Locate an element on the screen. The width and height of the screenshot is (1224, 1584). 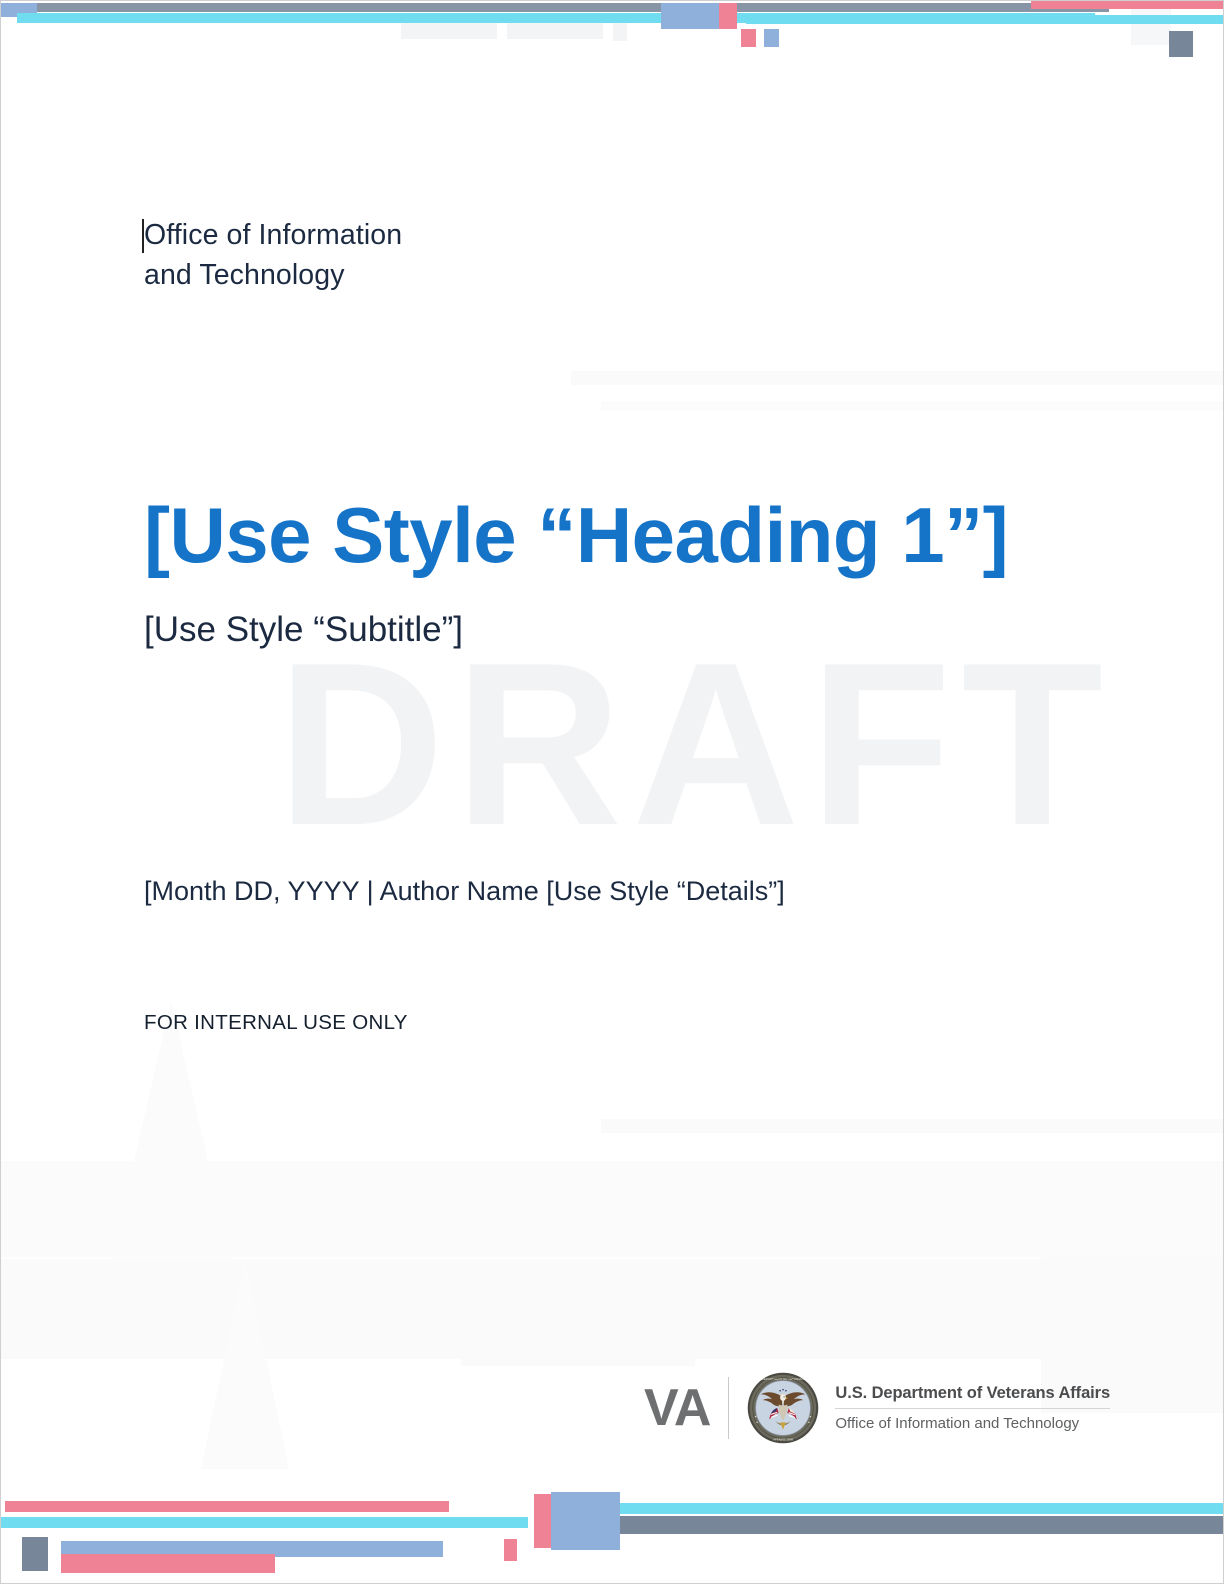
bottom-pink-block is located at coordinates (542, 1521).